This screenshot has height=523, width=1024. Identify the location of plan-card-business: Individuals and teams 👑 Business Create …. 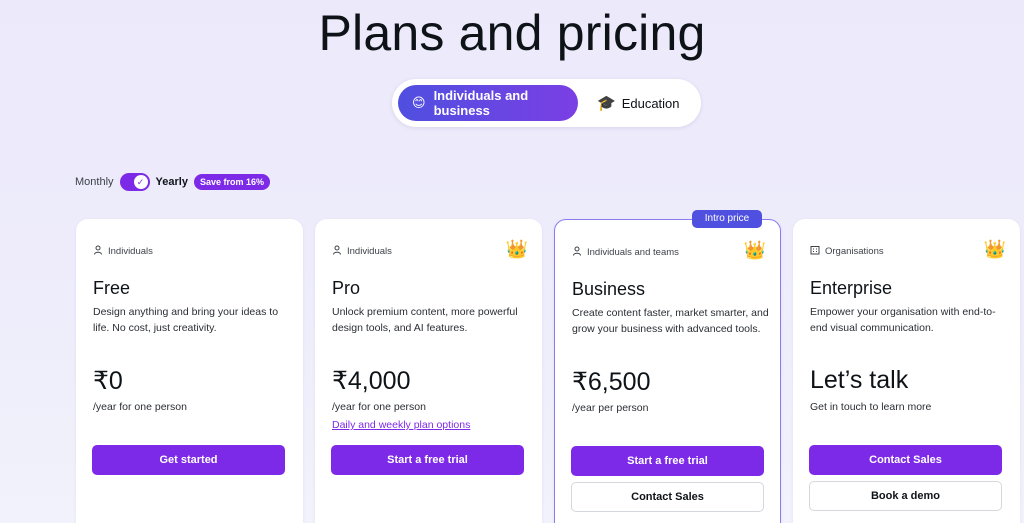
(667, 371).